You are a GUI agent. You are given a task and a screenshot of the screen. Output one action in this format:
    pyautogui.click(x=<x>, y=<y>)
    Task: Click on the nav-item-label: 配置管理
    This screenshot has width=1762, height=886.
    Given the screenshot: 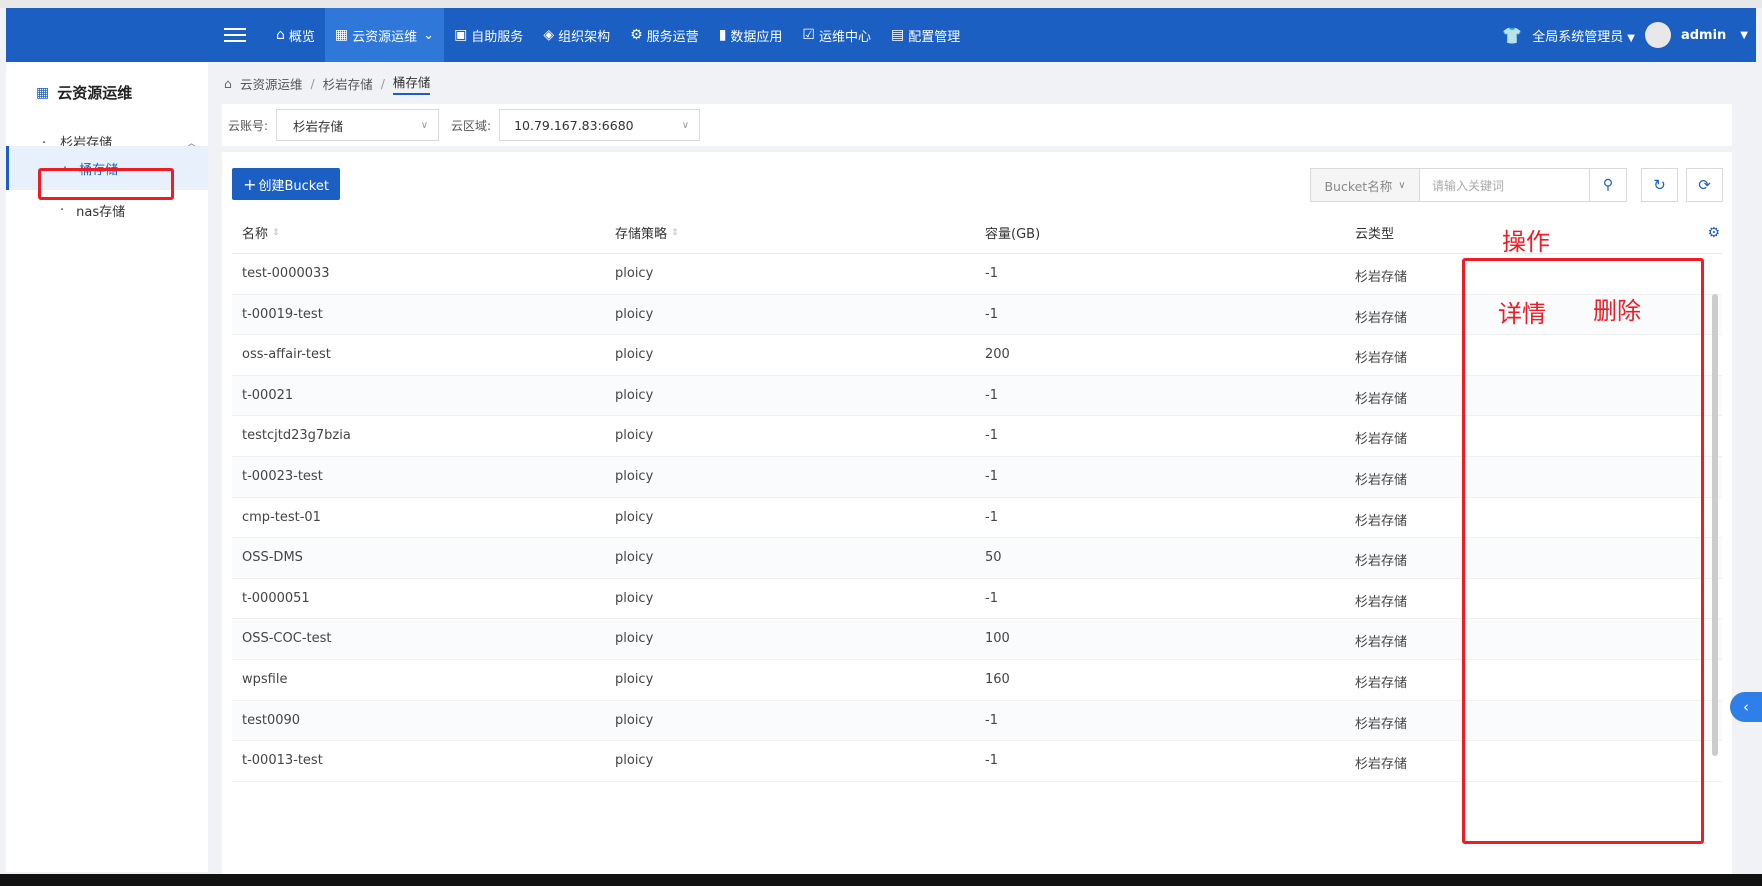 What is the action you would take?
    pyautogui.click(x=934, y=37)
    